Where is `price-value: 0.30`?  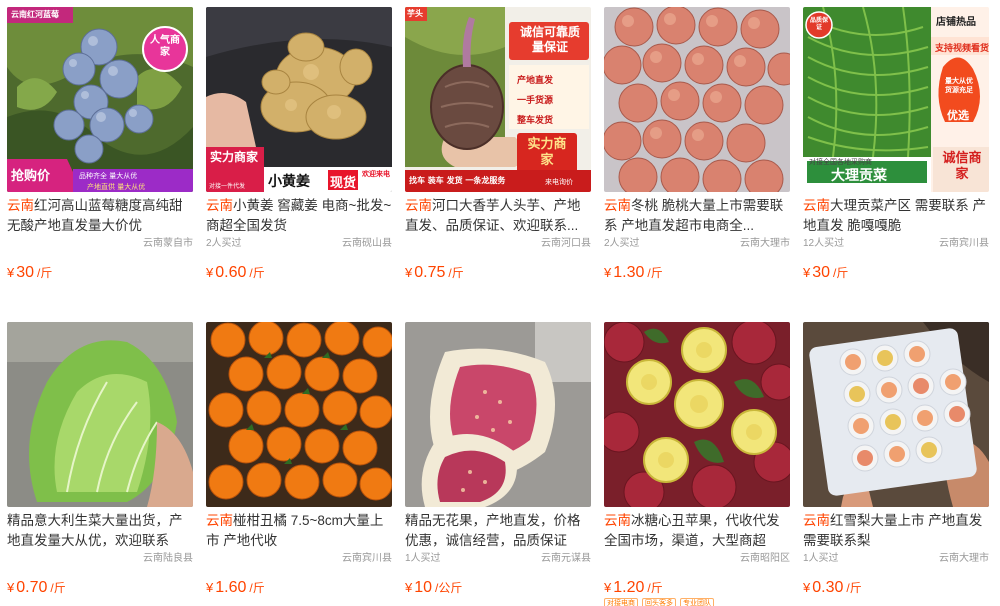 price-value: 0.30 is located at coordinates (828, 587).